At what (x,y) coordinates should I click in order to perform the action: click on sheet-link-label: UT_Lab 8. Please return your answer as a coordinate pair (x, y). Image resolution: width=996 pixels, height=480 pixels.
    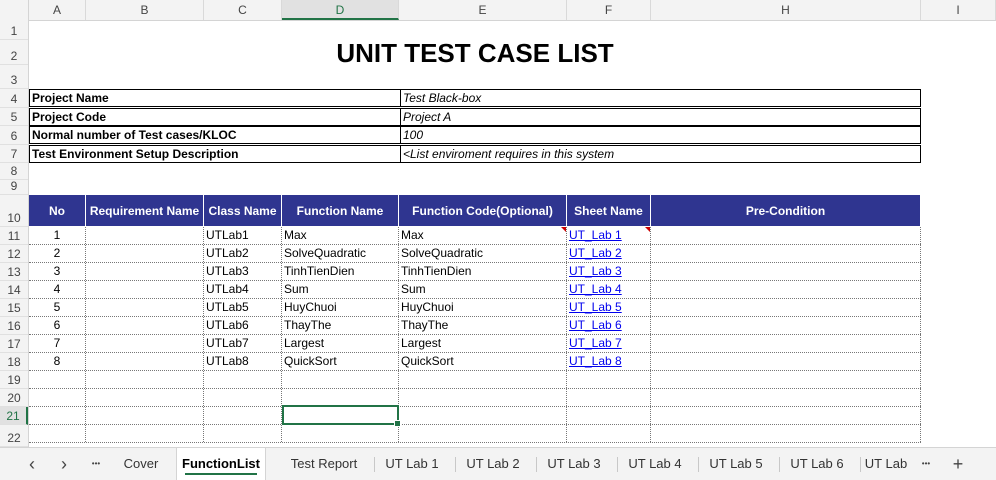
    Looking at the image, I should click on (595, 361).